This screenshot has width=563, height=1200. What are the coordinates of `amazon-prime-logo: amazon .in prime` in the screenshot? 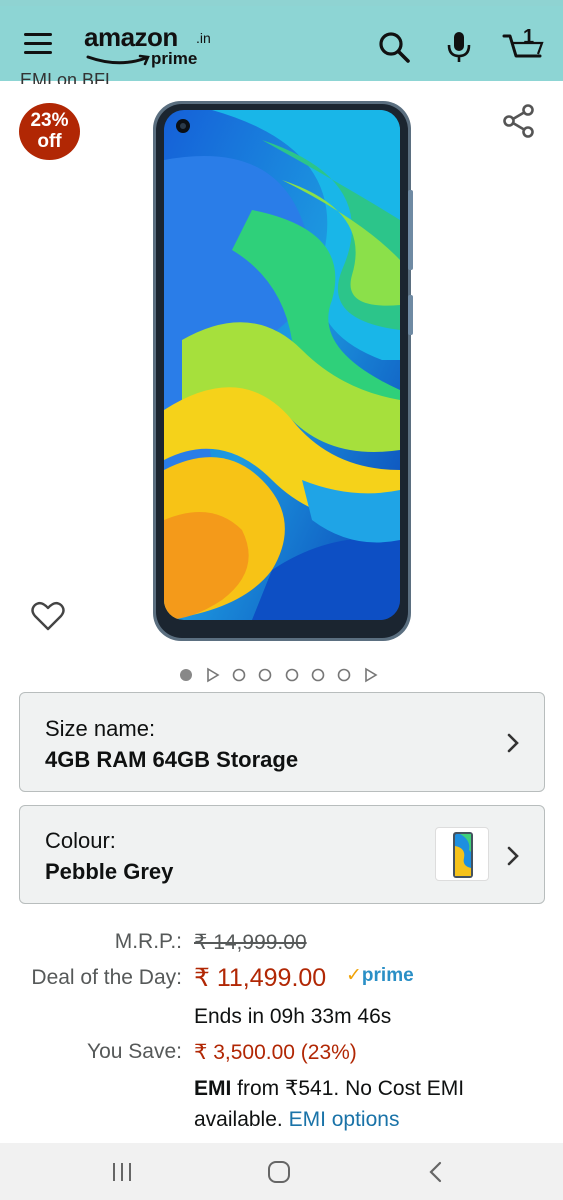 It's located at (159, 46).